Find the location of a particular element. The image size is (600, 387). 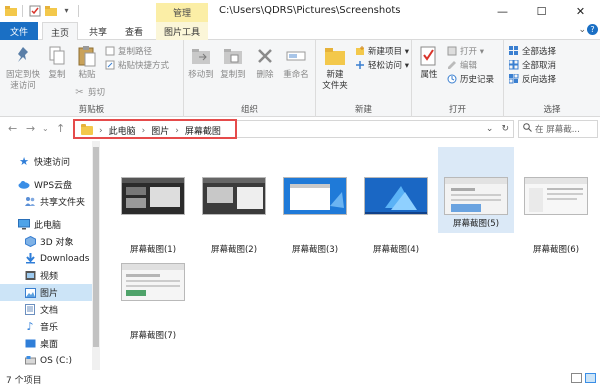

paste-shortcut-icon is located at coordinates (109, 65).